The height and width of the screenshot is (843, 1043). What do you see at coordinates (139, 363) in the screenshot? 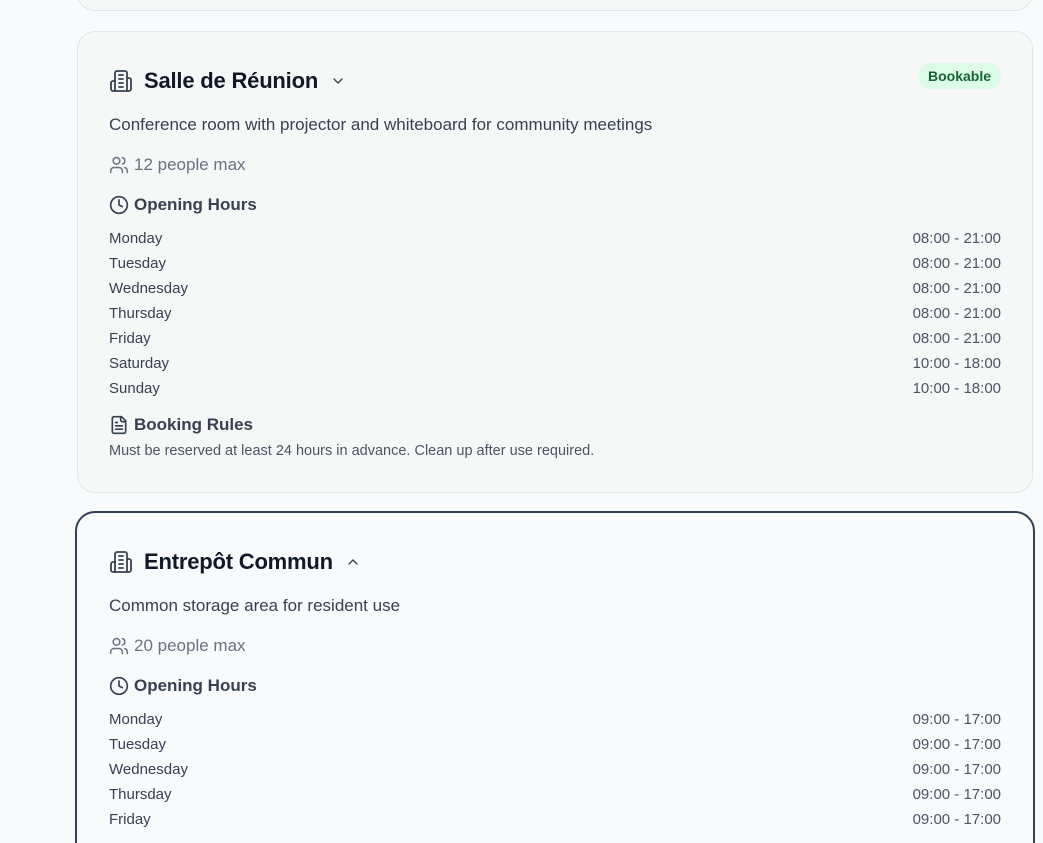
I see `day-label: Saturday` at bounding box center [139, 363].